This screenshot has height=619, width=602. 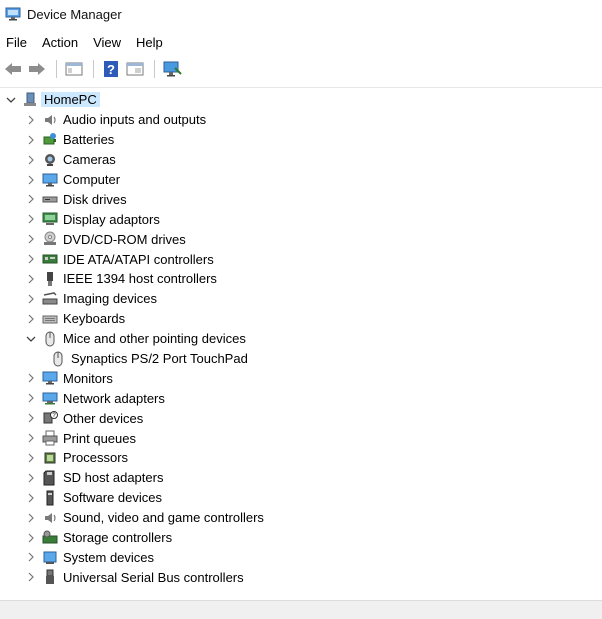 I want to click on tree-node-keyboards: Keyboards, so click(x=301, y=319).